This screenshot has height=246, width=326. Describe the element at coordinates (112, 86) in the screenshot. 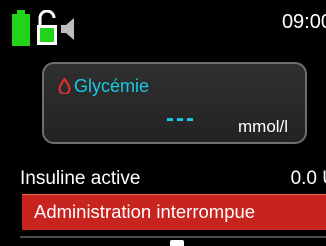

I see `glucose-title: Glycémie` at that location.